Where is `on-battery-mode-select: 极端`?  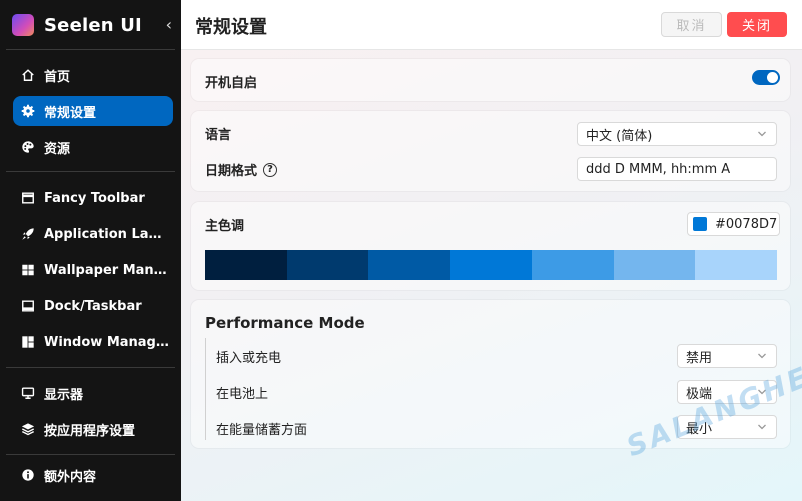 on-battery-mode-select: 极端 is located at coordinates (727, 392).